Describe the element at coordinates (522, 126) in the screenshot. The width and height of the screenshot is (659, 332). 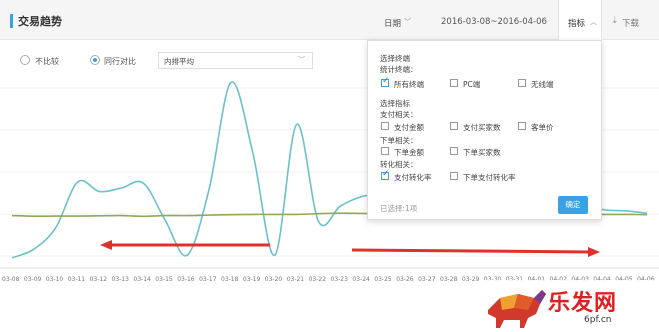
I see `checkbox-unit-price` at that location.